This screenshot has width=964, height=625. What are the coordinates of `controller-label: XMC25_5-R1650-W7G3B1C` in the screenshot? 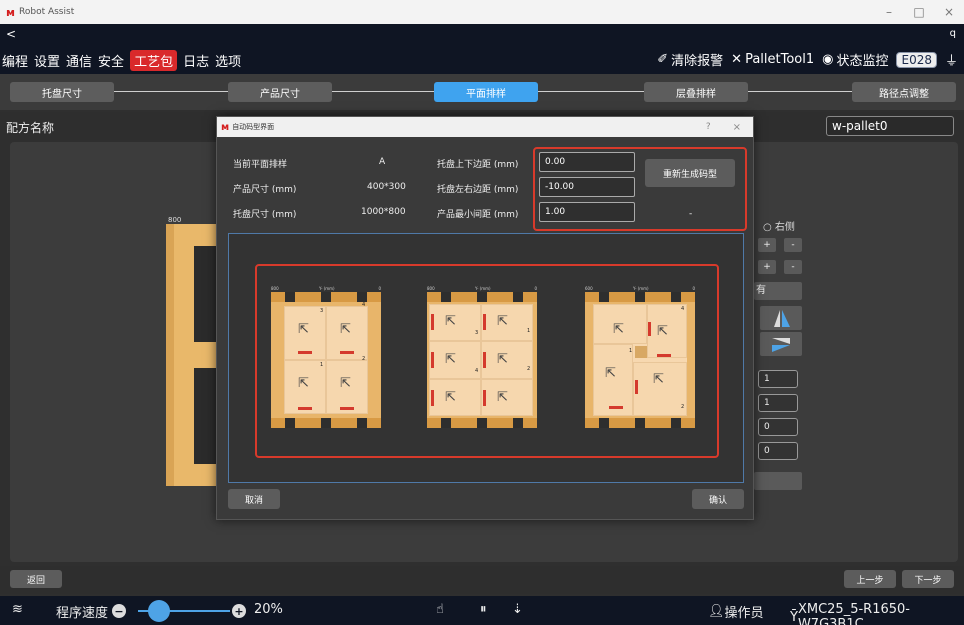 It's located at (853, 613).